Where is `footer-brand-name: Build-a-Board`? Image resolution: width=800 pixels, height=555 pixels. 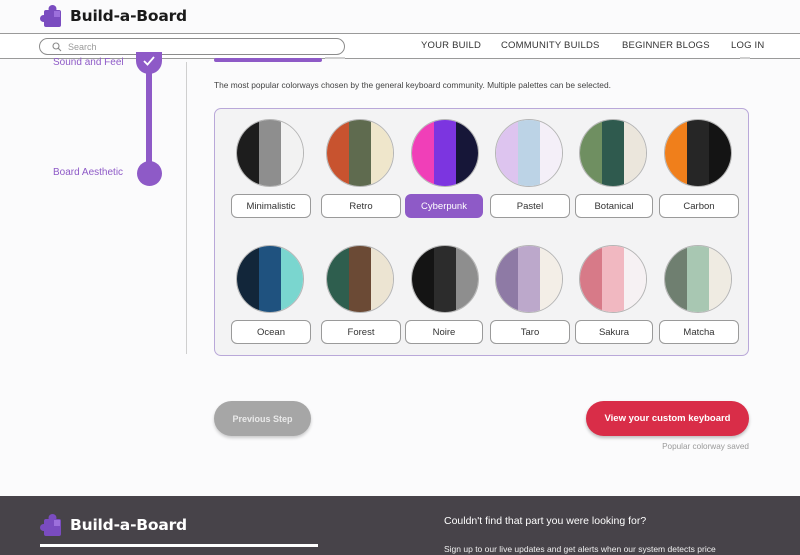 footer-brand-name: Build-a-Board is located at coordinates (128, 525).